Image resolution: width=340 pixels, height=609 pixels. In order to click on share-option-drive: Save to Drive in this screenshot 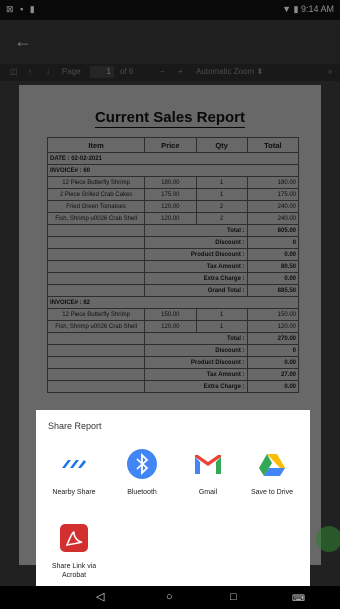, I will do `click(272, 472)`.